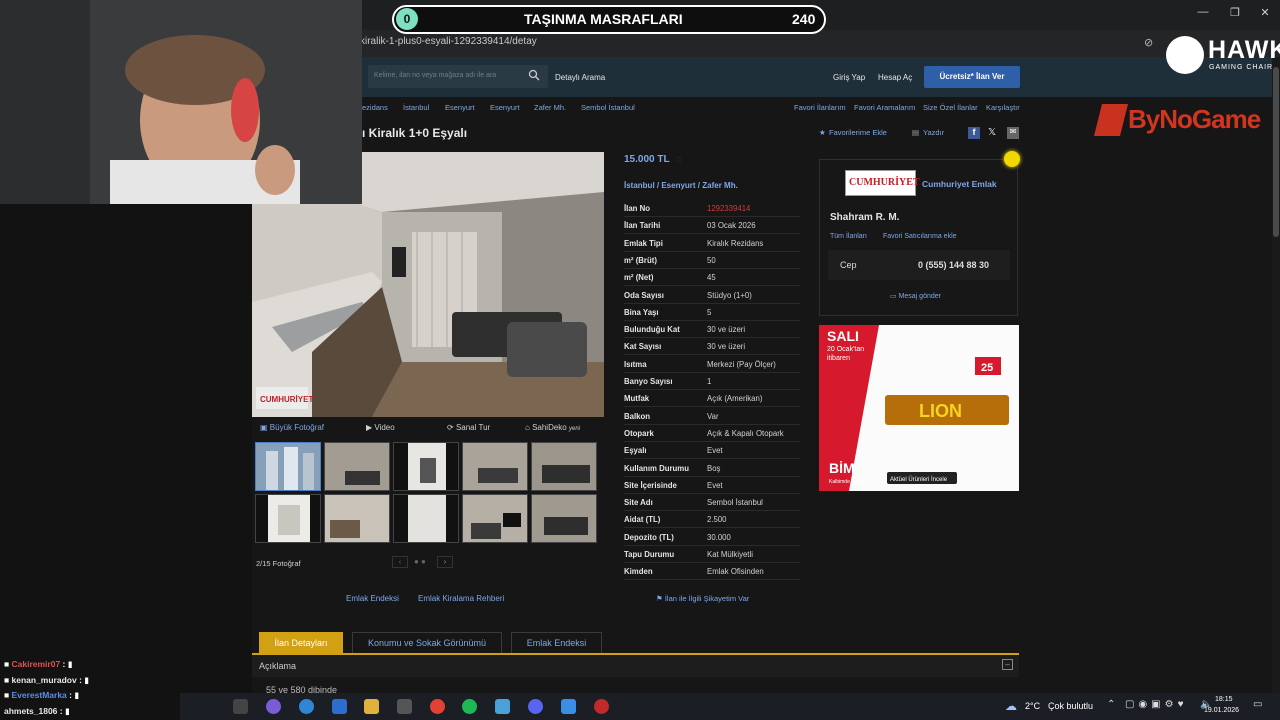 The image size is (1280, 720). I want to click on info-icon: ◌, so click(678, 159).